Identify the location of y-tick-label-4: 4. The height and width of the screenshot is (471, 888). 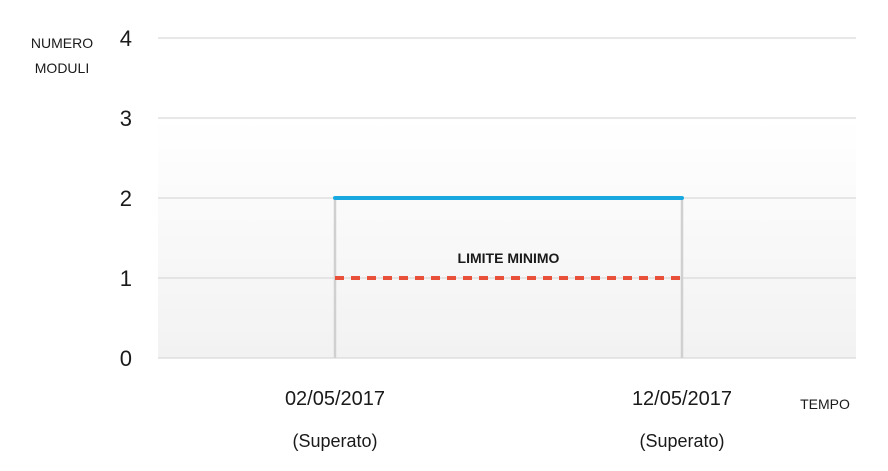
(126, 38).